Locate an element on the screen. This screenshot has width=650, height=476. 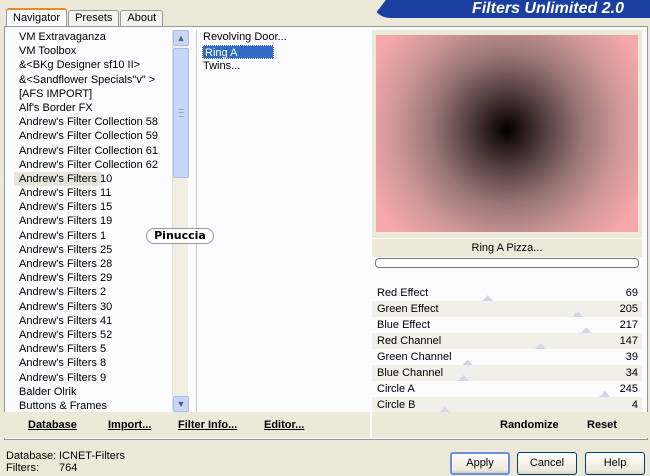
control-label: Circle B is located at coordinates (396, 405).